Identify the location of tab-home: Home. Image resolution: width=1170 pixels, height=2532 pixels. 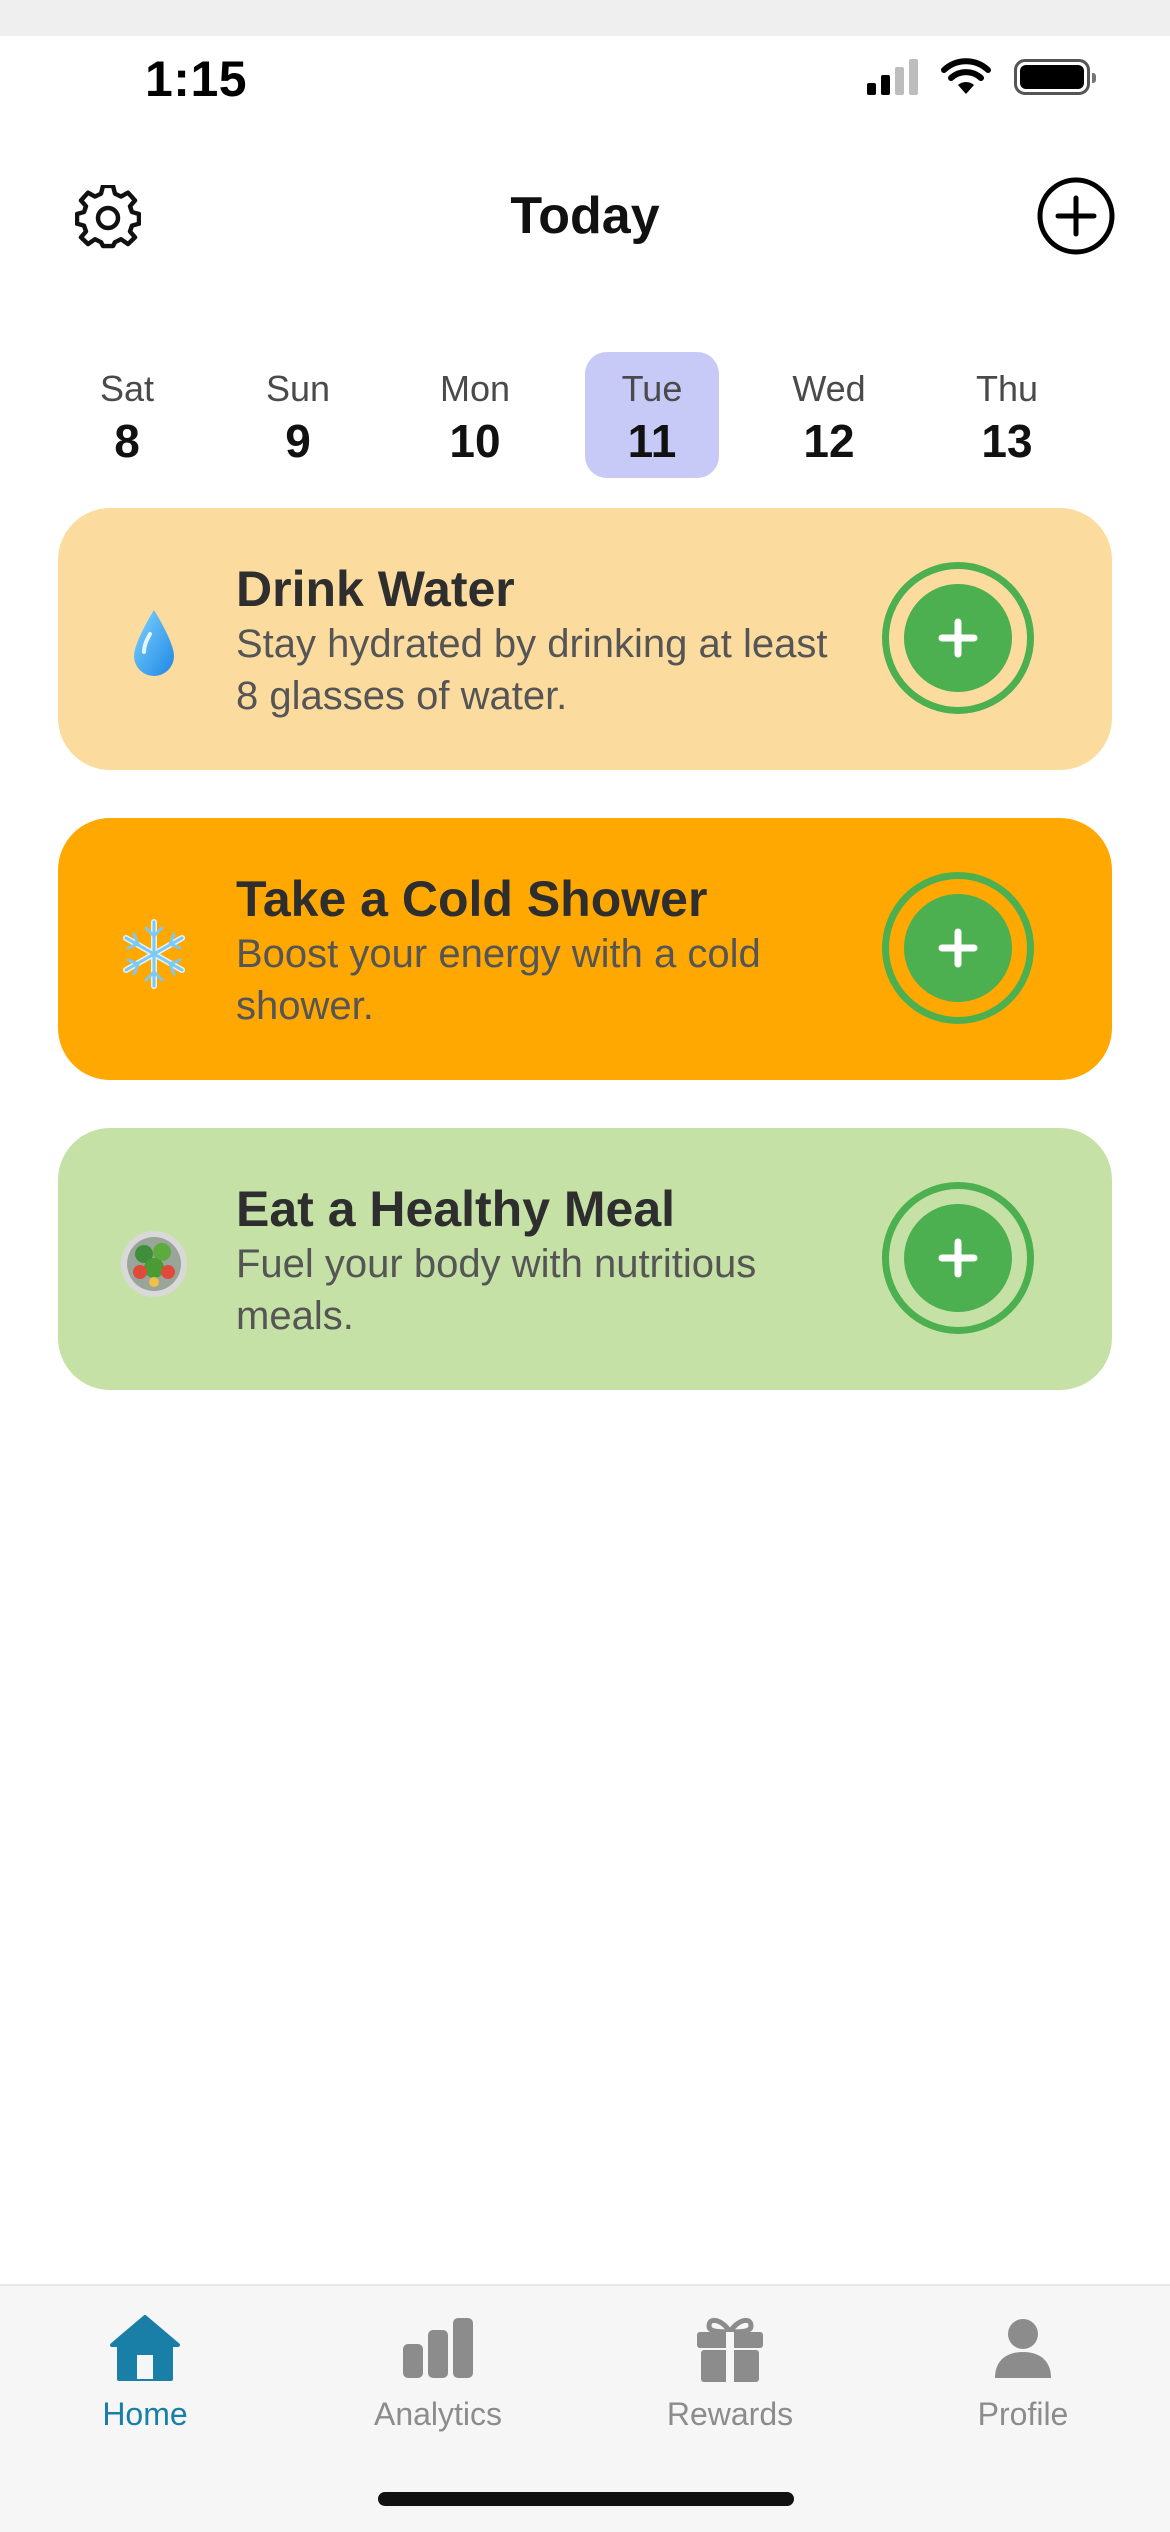
(145, 2385).